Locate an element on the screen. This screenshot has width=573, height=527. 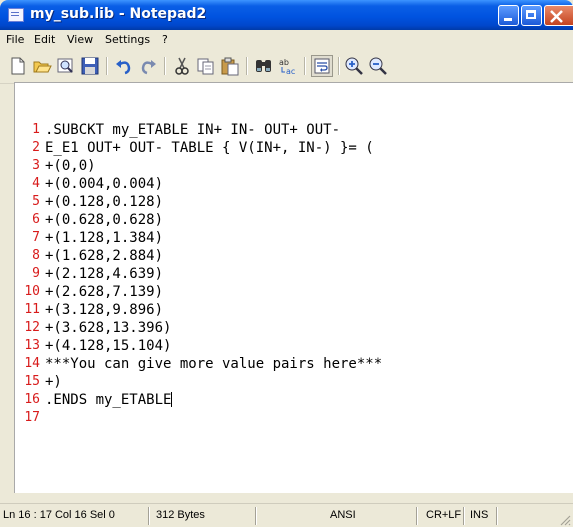
line-number: 5 is located at coordinates (36, 201).